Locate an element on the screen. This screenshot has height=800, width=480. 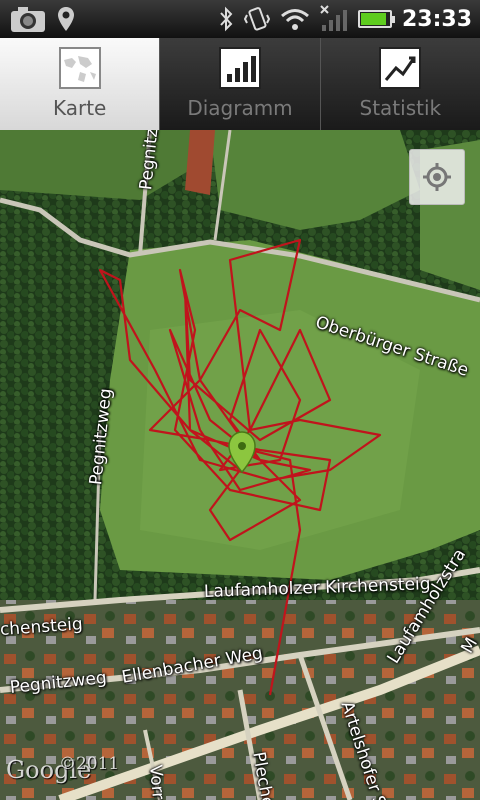
signal-icon is located at coordinates (333, 18).